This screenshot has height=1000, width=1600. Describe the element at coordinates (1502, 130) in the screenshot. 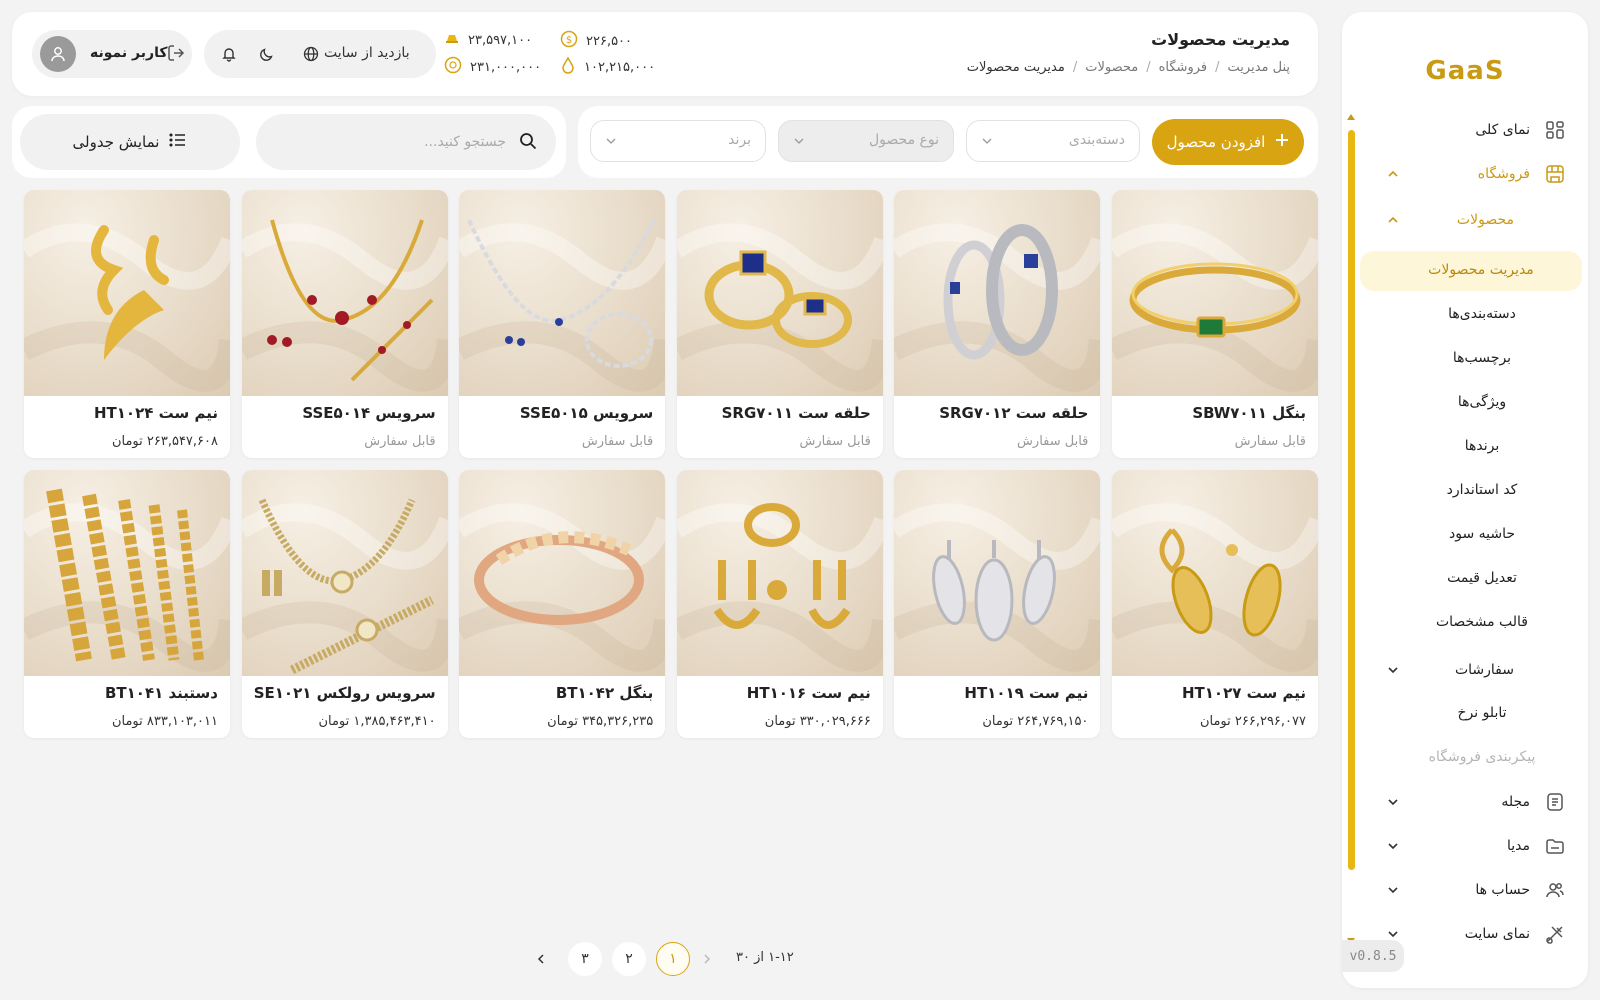

I see `sidebar-item-label: نمای کلی` at that location.